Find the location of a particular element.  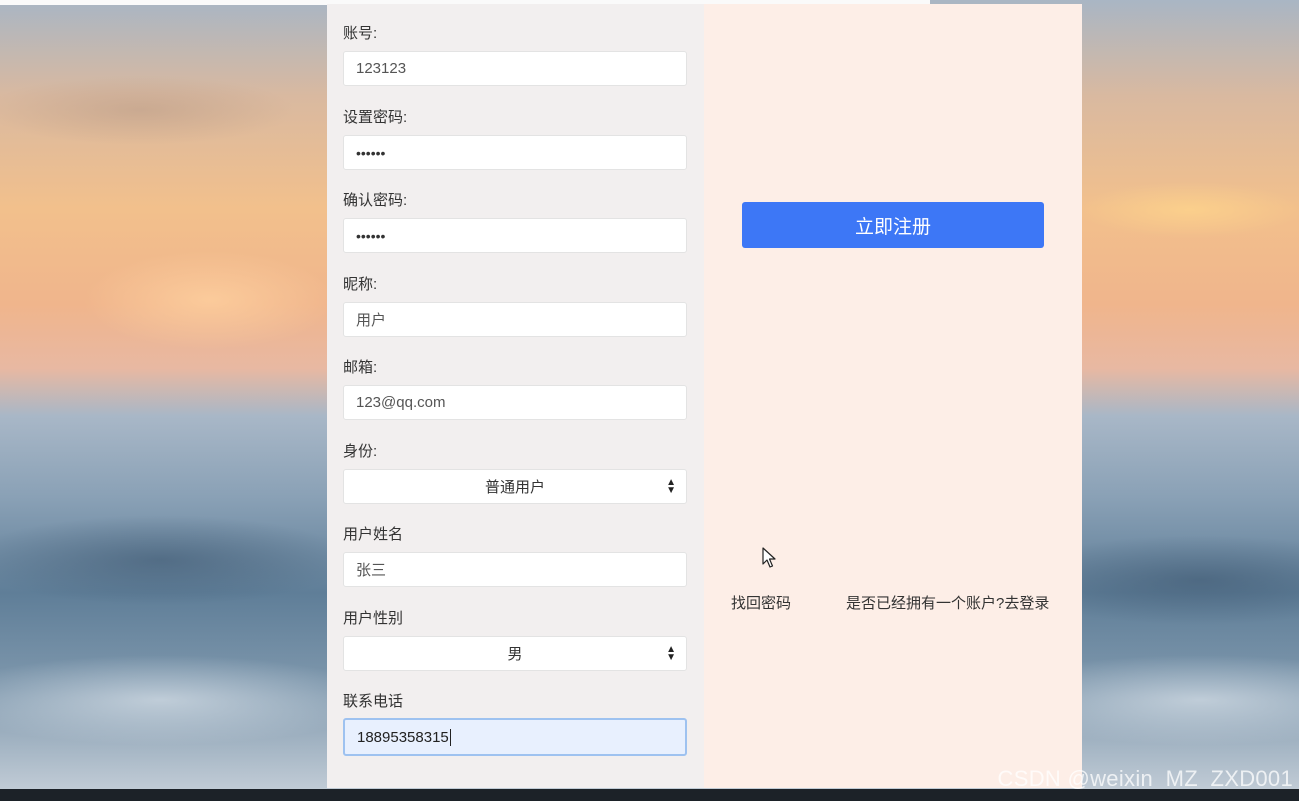

go-login-link: 是否已经拥有一个账户?去登录 is located at coordinates (947, 602).